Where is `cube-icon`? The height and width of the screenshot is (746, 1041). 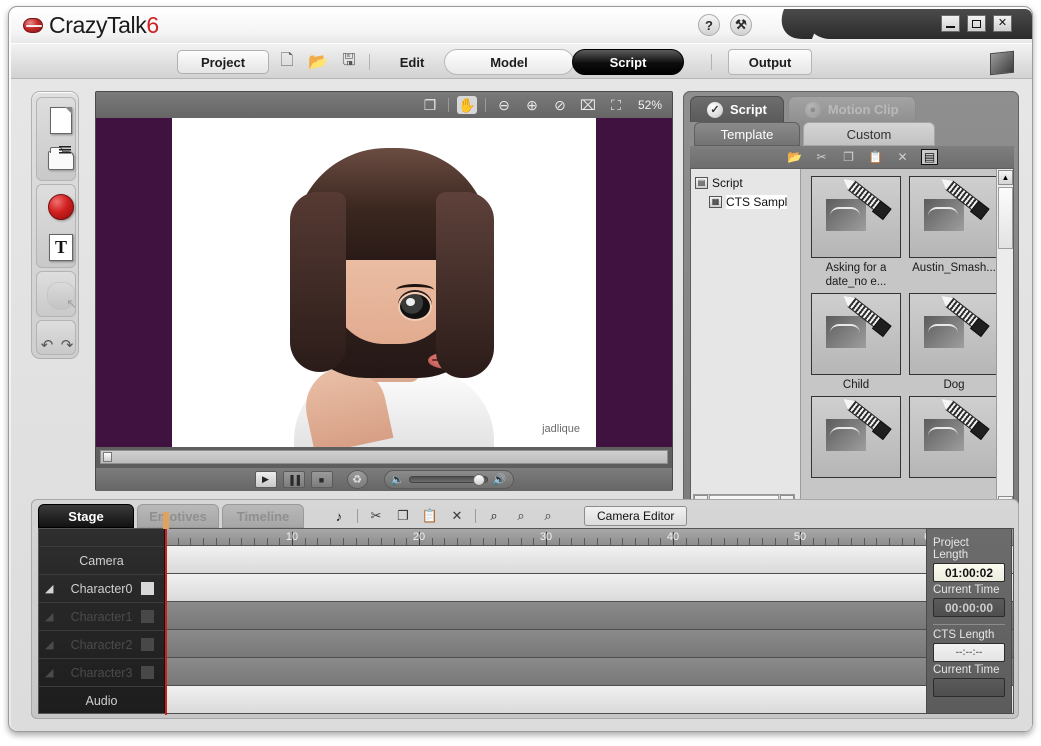 cube-icon is located at coordinates (1002, 63).